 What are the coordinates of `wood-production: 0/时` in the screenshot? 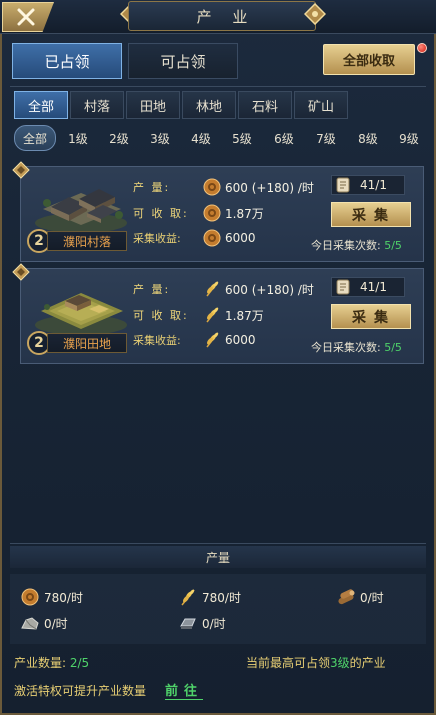 It's located at (360, 597).